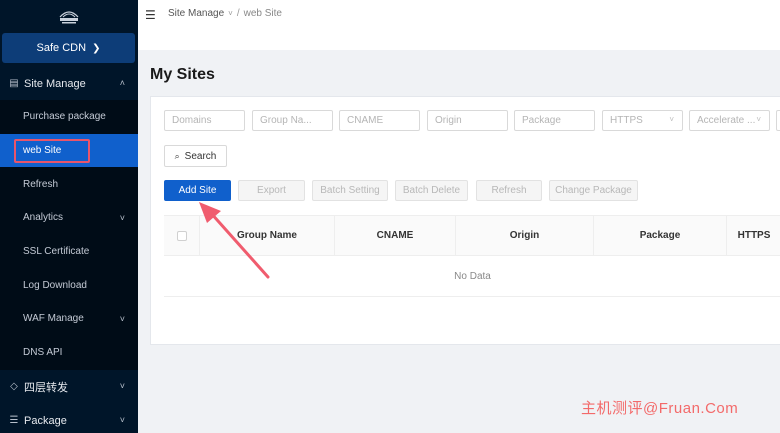 This screenshot has height=433, width=780. What do you see at coordinates (541, 120) in the screenshot?
I see `package-placeholder: Package` at bounding box center [541, 120].